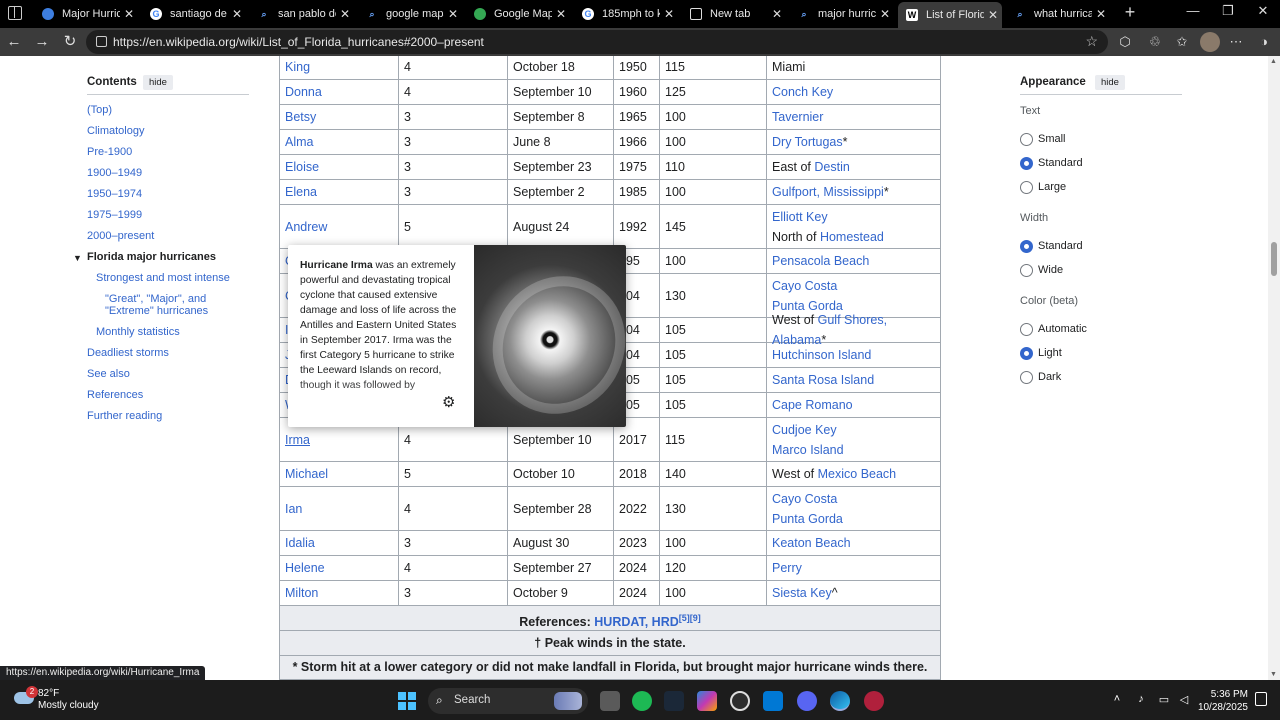 The image size is (1280, 720). I want to click on toc-link: 1975–1999, so click(114, 215).